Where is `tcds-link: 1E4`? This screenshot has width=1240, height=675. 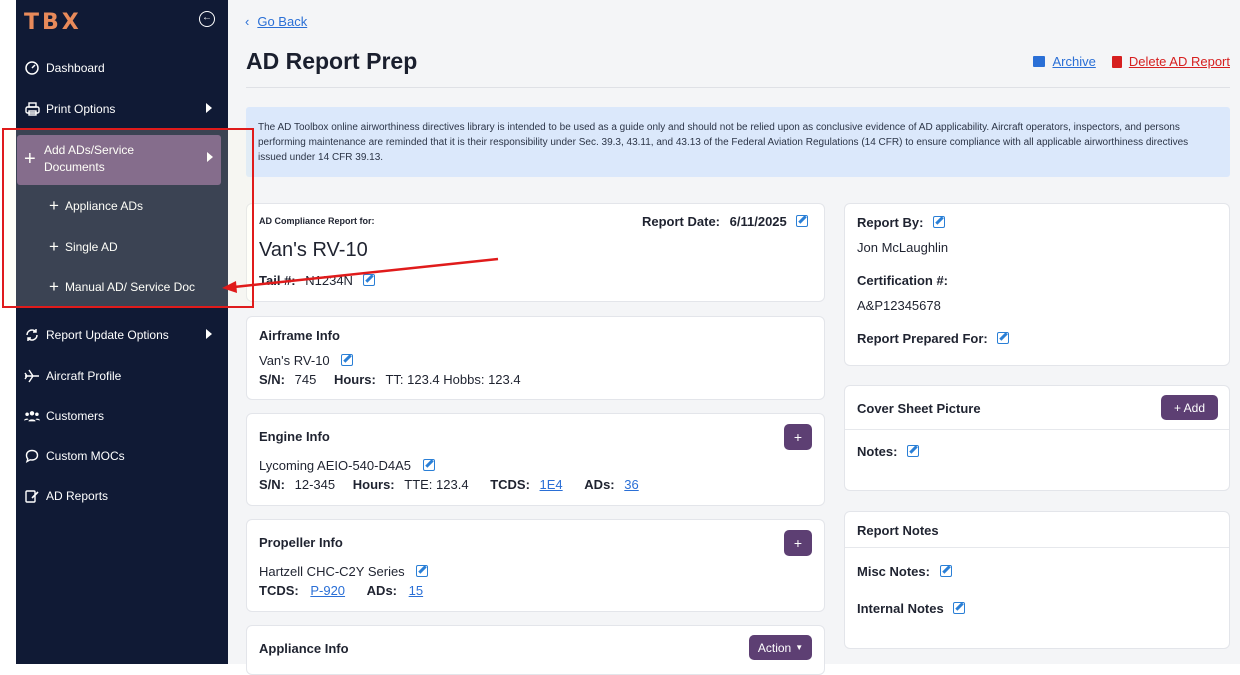 tcds-link: 1E4 is located at coordinates (551, 484).